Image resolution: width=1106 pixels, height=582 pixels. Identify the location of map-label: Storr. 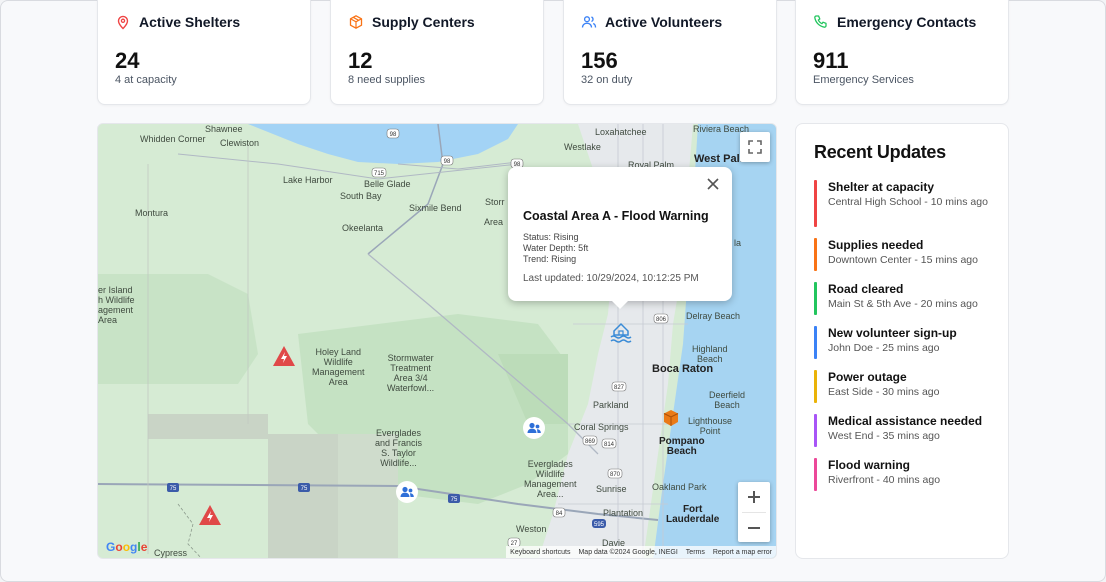
(495, 202).